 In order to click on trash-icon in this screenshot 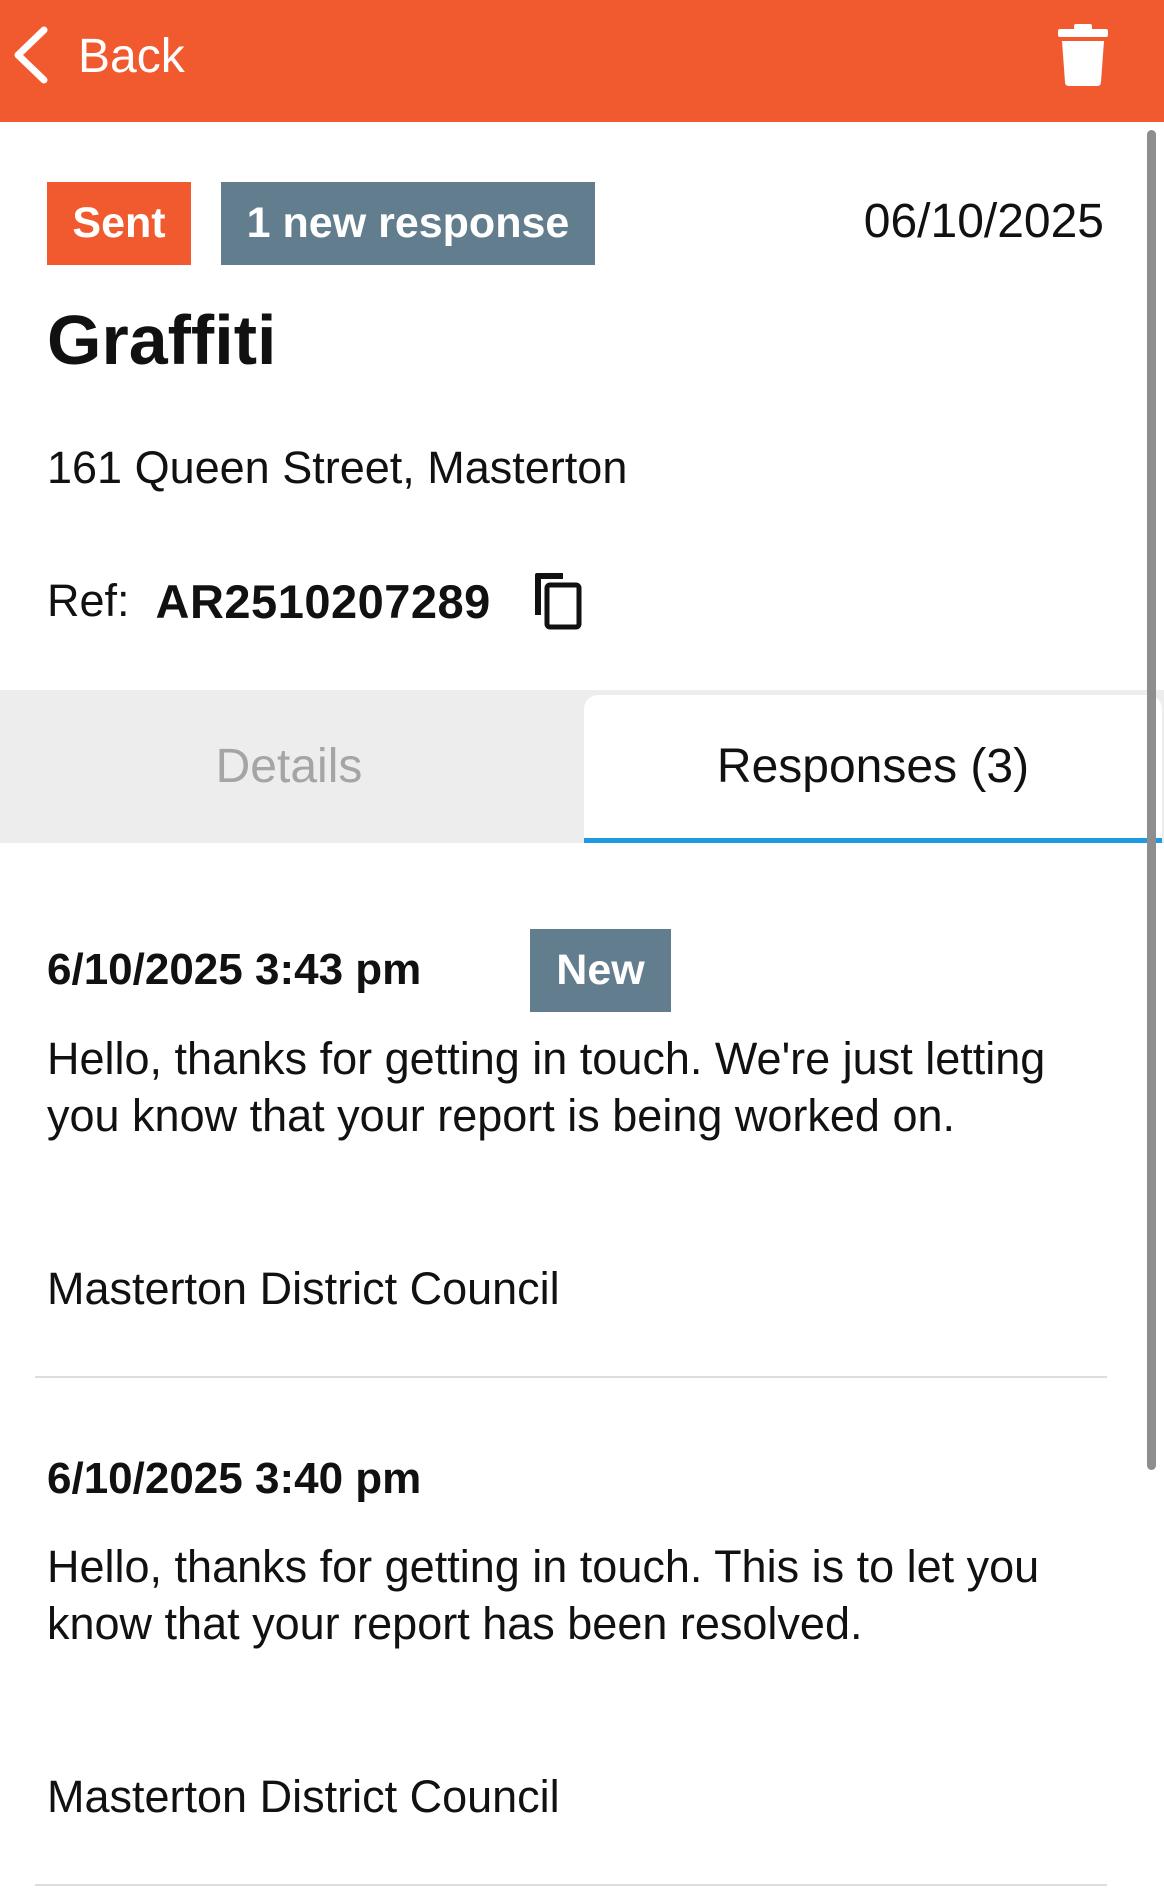, I will do `click(1083, 57)`.